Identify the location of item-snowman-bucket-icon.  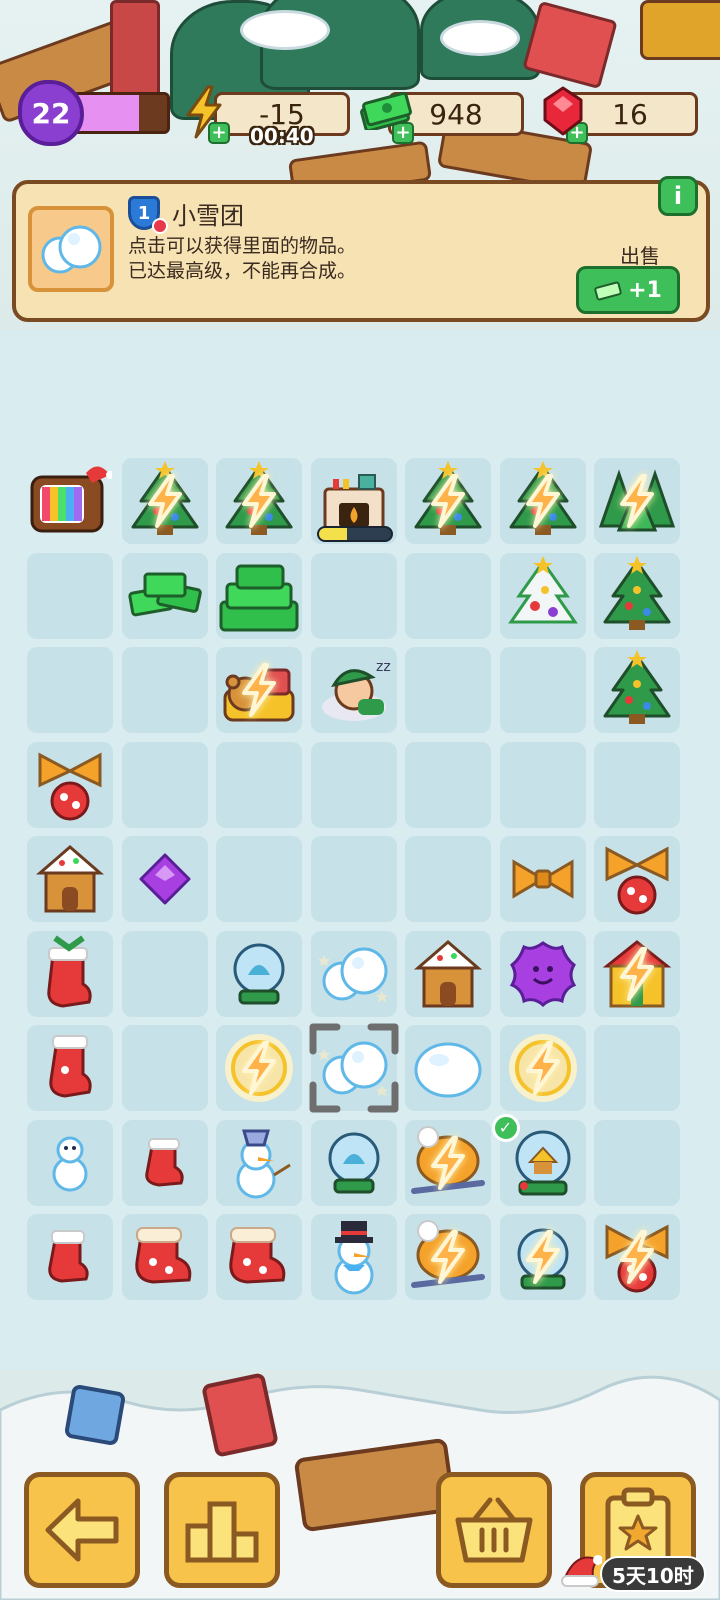
(259, 1163).